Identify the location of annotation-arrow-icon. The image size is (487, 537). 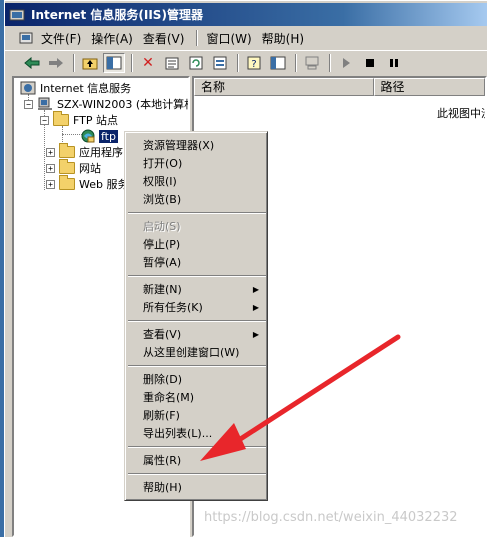
(300, 397).